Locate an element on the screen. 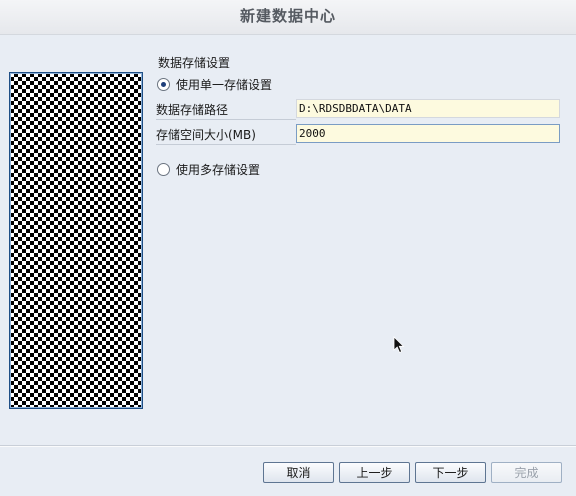 This screenshot has width=576, height=496. footer-separator is located at coordinates (288, 446).